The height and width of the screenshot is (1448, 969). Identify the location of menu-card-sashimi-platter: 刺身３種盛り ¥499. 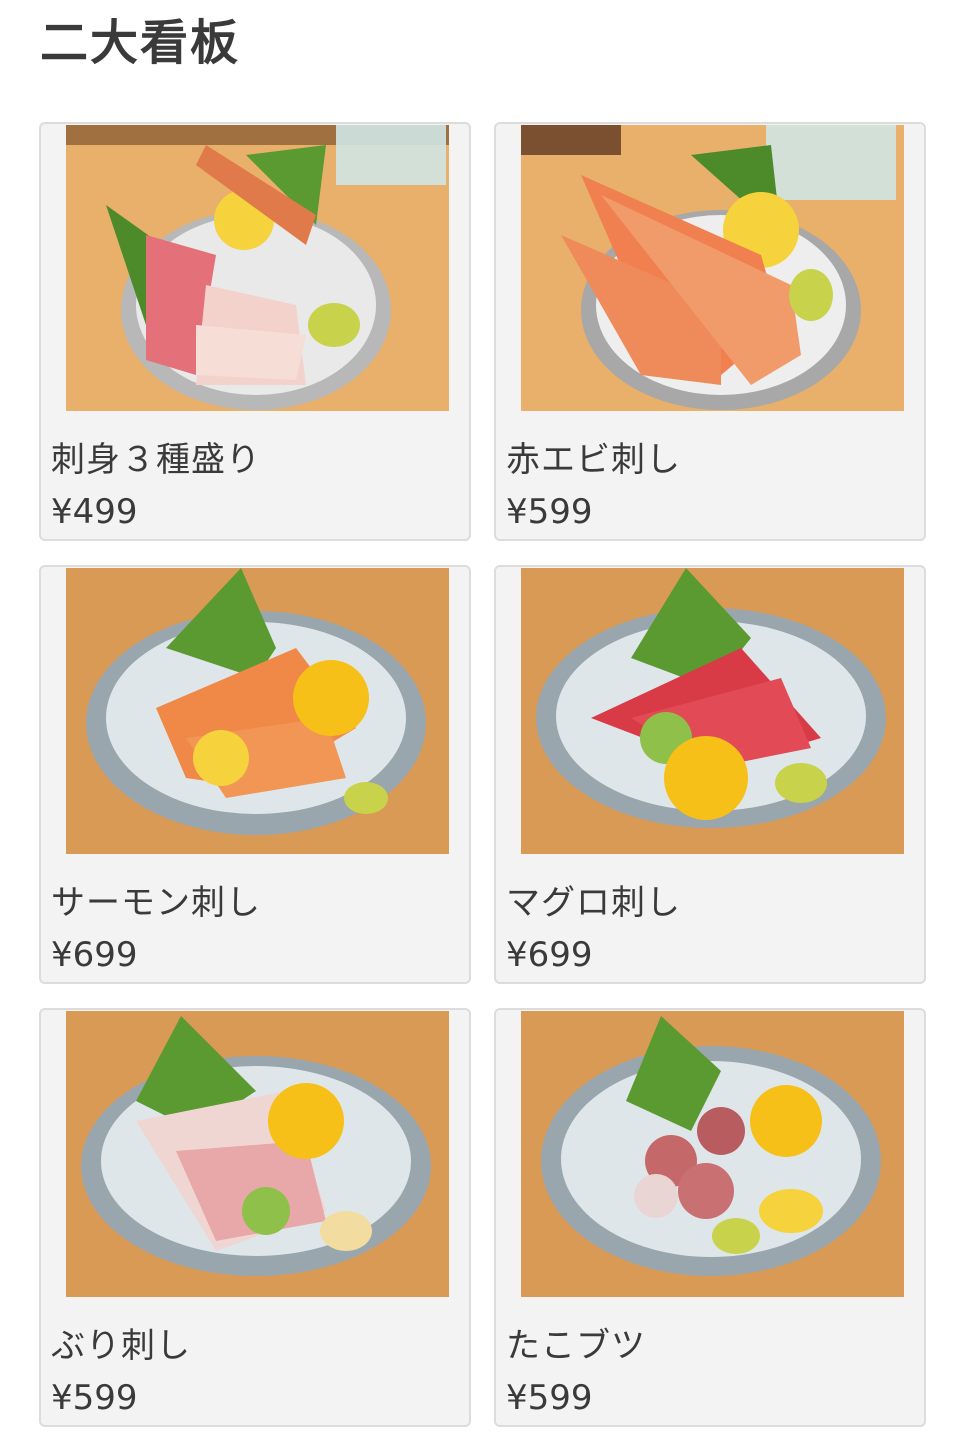
(255, 331).